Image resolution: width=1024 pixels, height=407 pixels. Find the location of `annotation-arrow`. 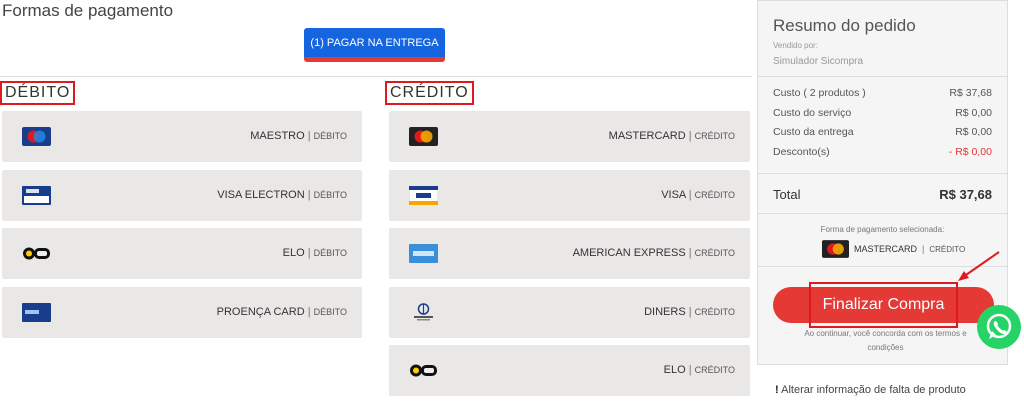

annotation-arrow is located at coordinates (979, 266).